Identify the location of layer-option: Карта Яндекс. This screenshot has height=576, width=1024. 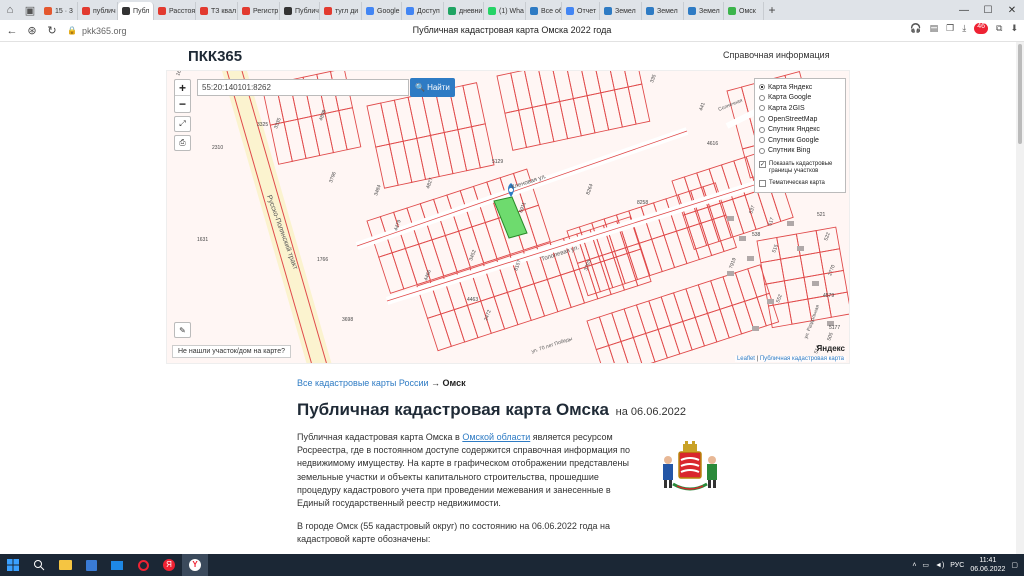
(800, 87).